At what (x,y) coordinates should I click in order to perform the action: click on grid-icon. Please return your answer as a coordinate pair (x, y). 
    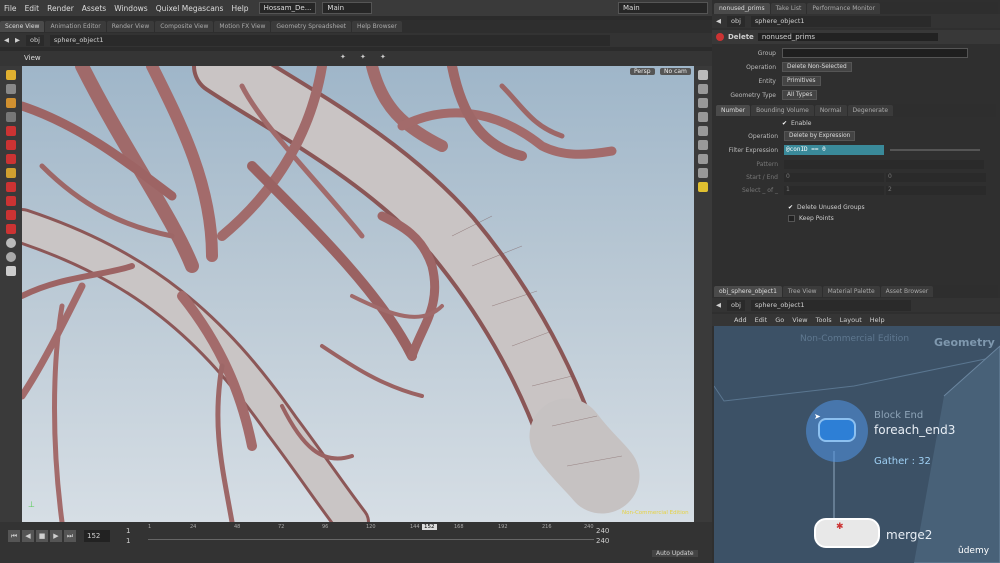
    Looking at the image, I should click on (703, 159).